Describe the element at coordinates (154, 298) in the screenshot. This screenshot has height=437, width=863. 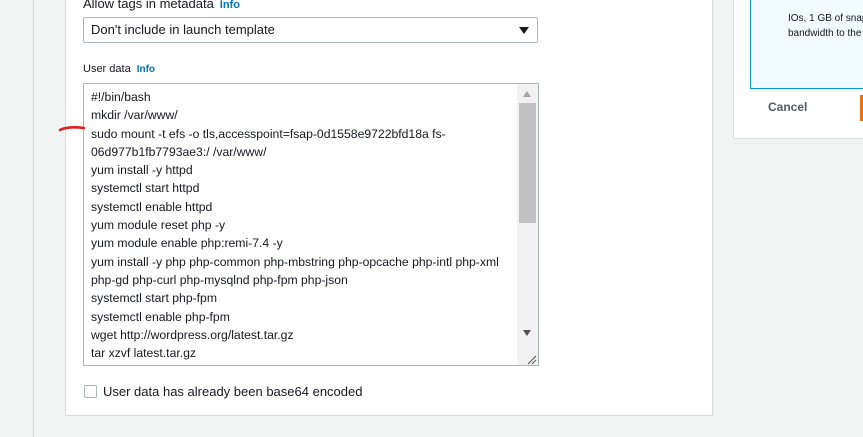
I see `user-data-line: systemctl start php-fpm` at that location.